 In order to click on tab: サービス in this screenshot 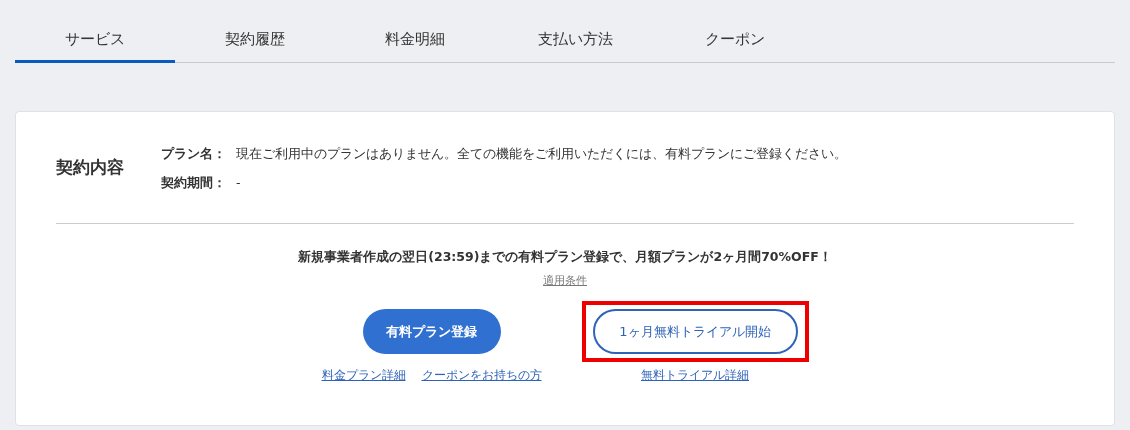, I will do `click(95, 31)`.